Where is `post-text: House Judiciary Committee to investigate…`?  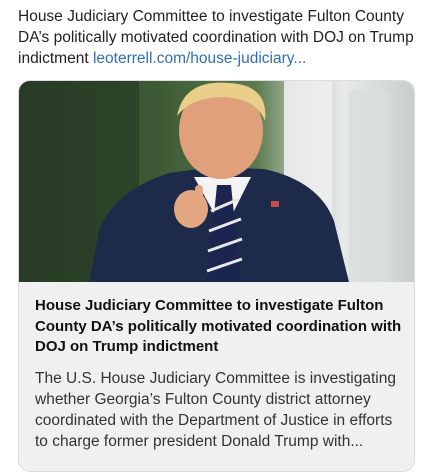
post-text: House Judiciary Committee to investigate… is located at coordinates (218, 37).